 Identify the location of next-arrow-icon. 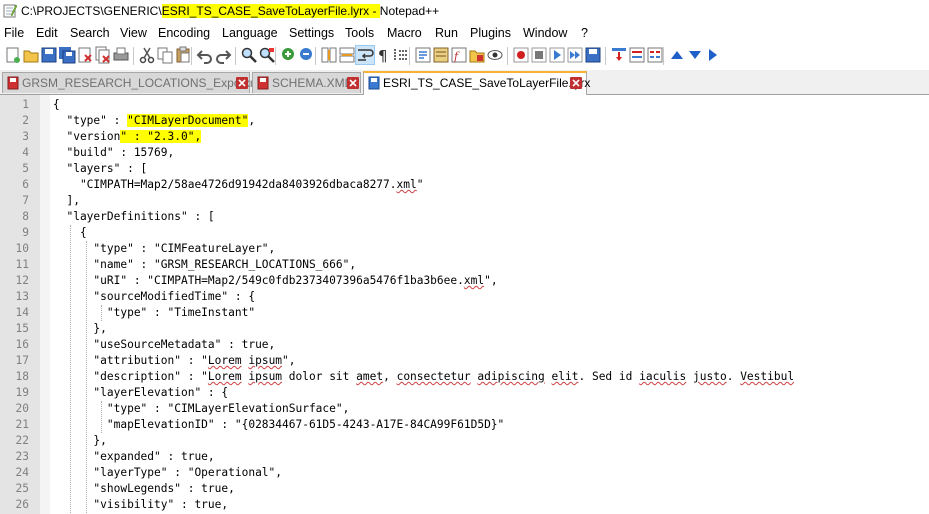
(713, 55).